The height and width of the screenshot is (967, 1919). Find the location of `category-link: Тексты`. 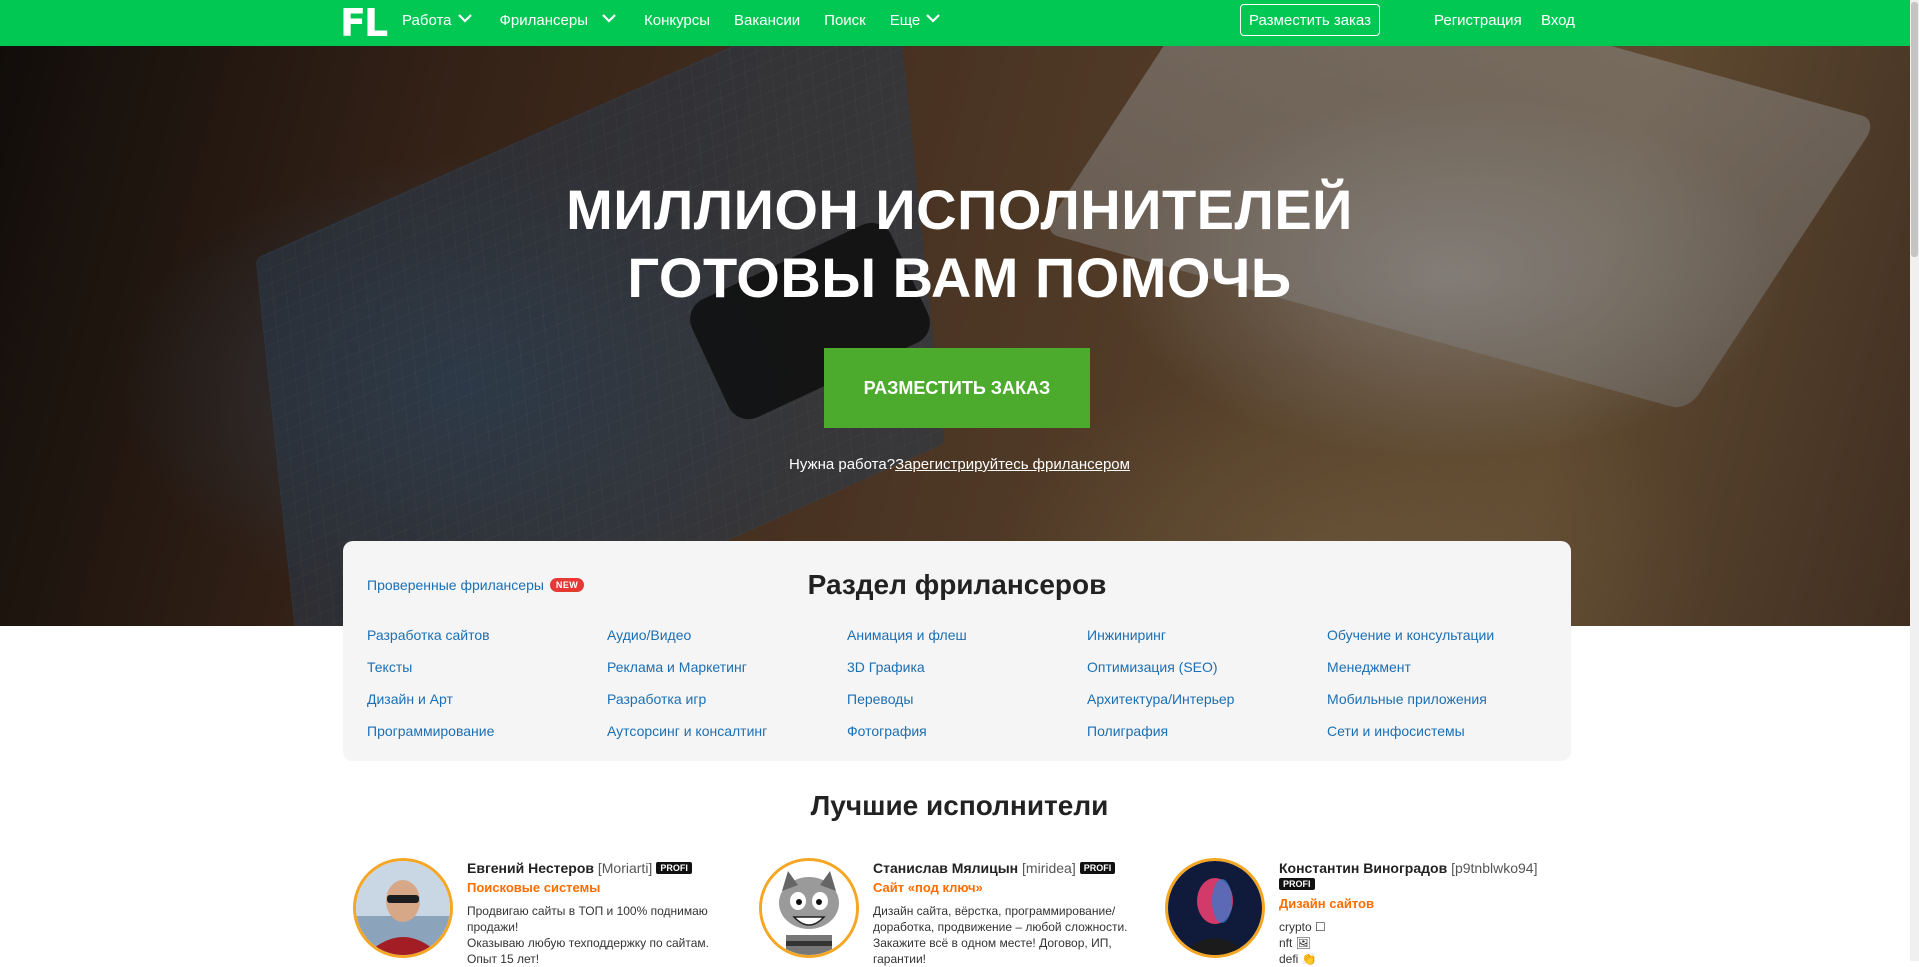

category-link: Тексты is located at coordinates (482, 675).